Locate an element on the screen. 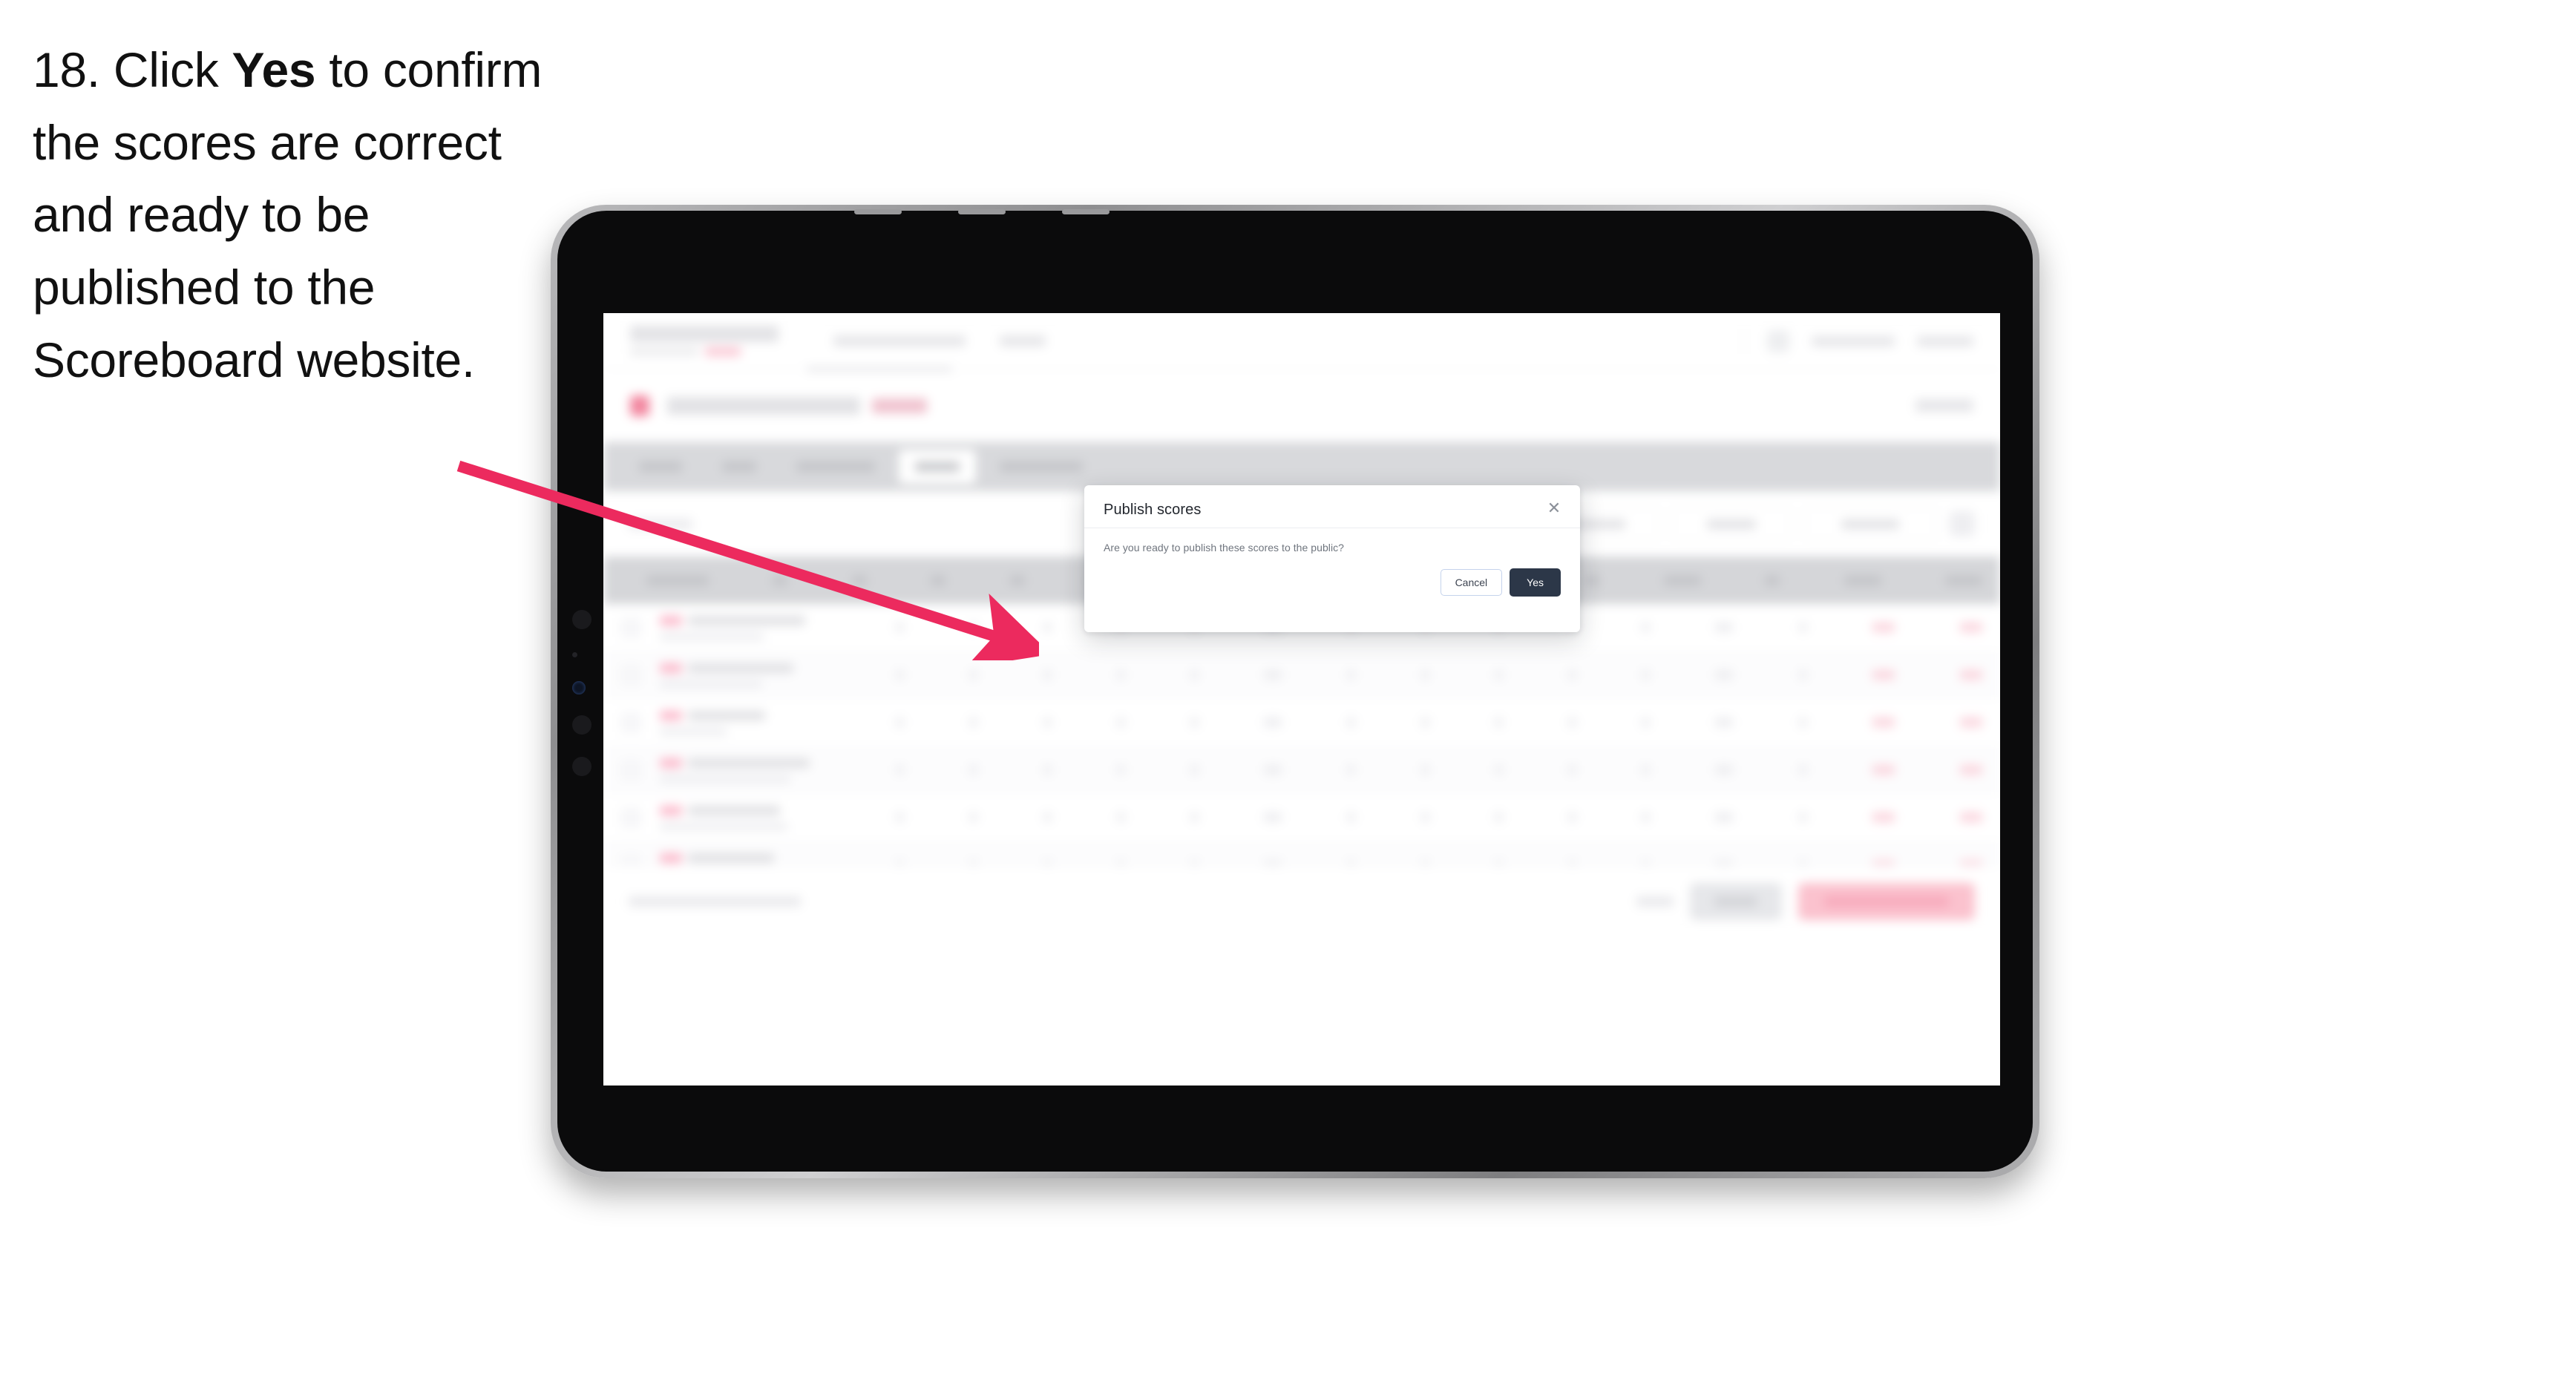 Image resolution: width=2576 pixels, height=1386 pixels. dialog-footer: Cancel Yes is located at coordinates (1332, 575).